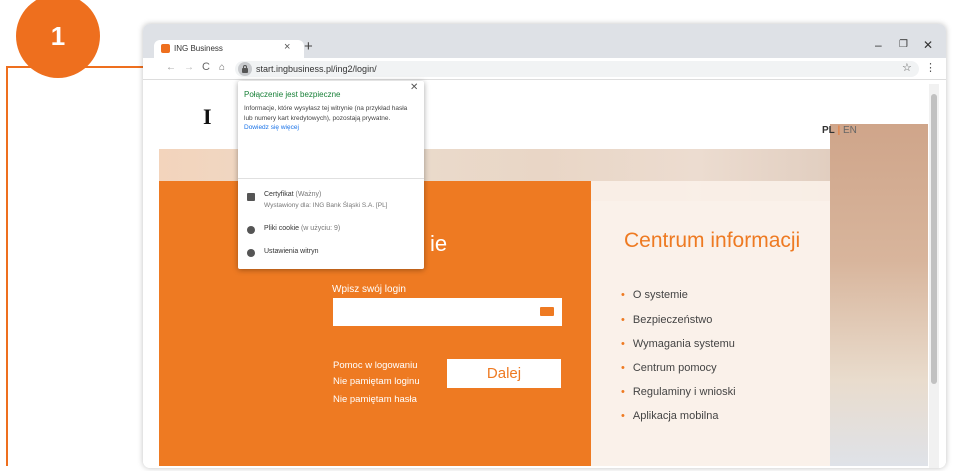 Image resolution: width=955 pixels, height=471 pixels. I want to click on cookies-label: Pliki cookie, so click(282, 228).